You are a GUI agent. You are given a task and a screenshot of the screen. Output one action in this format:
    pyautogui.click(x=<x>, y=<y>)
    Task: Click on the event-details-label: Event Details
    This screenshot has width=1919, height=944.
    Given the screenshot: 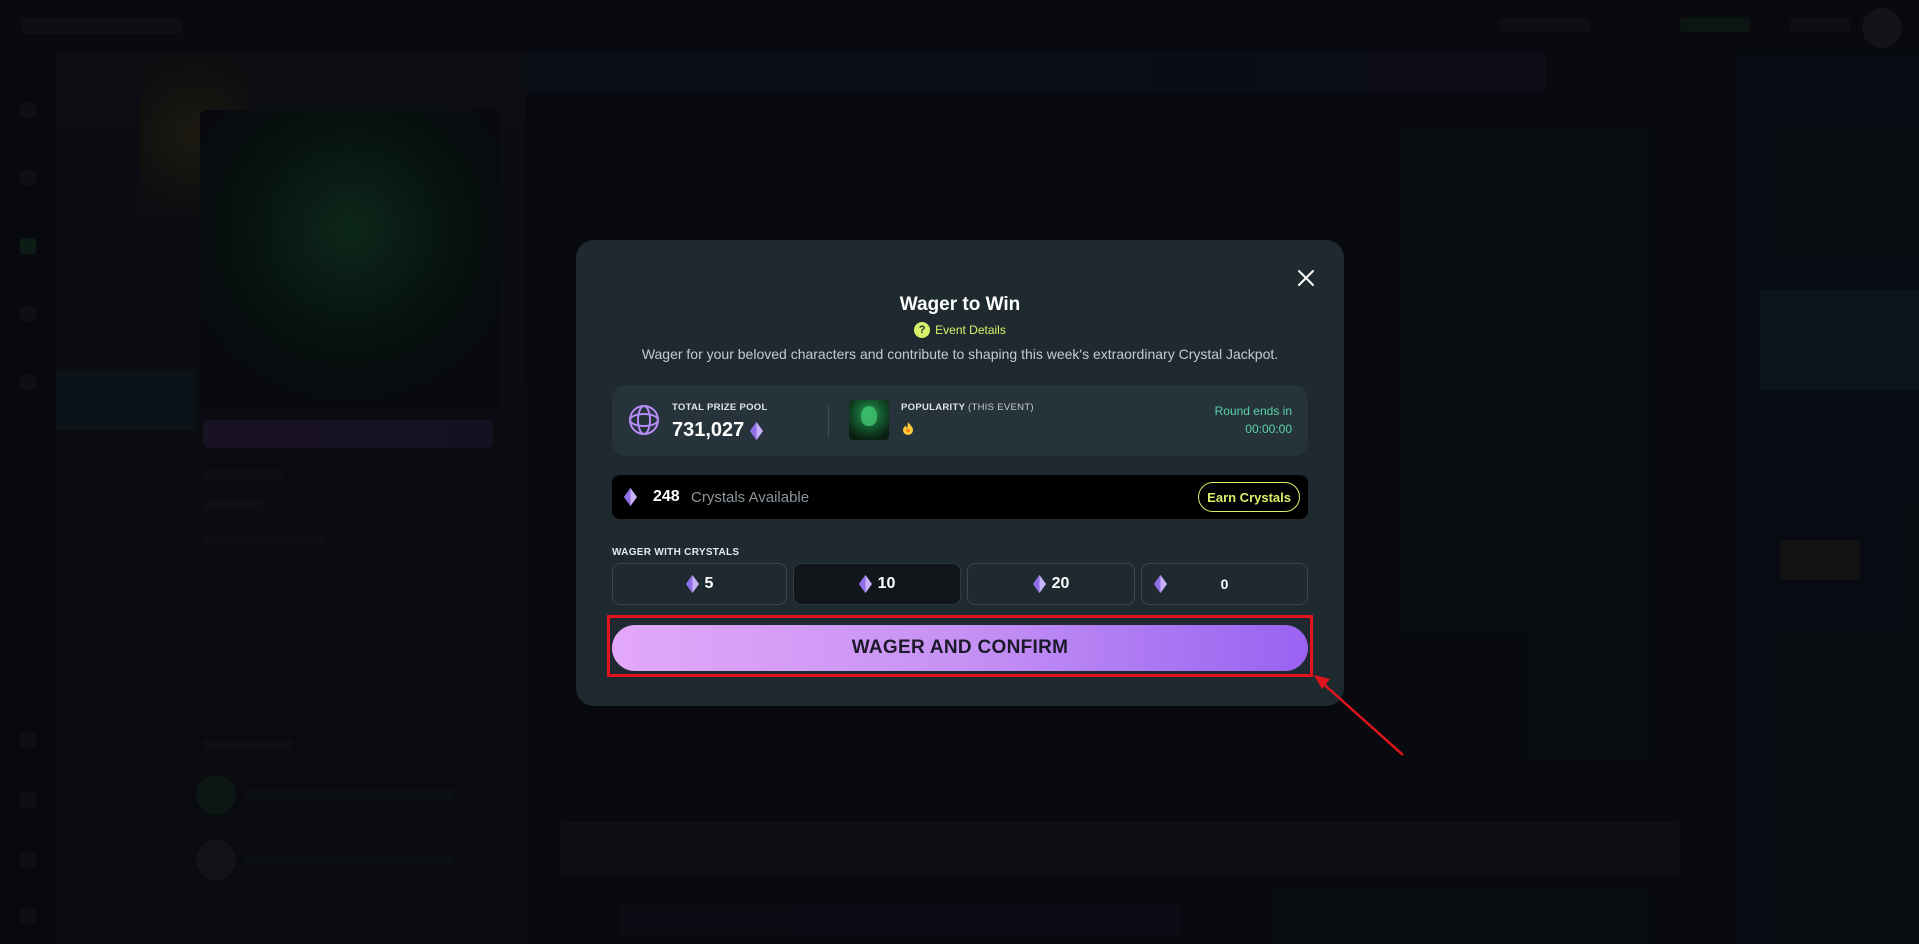 What is the action you would take?
    pyautogui.click(x=970, y=330)
    